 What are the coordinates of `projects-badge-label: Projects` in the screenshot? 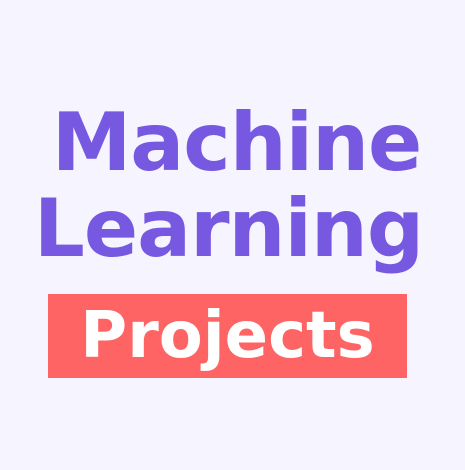 It's located at (227, 336).